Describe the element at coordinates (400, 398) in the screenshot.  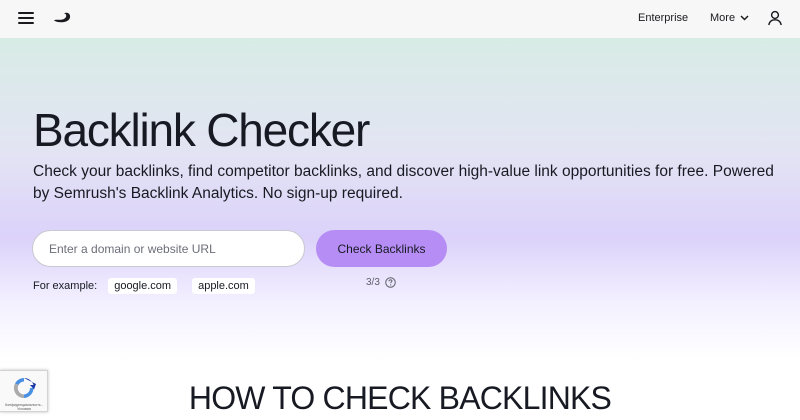
I see `how-to-heading: HOW TO CHECK BACKLINKS` at that location.